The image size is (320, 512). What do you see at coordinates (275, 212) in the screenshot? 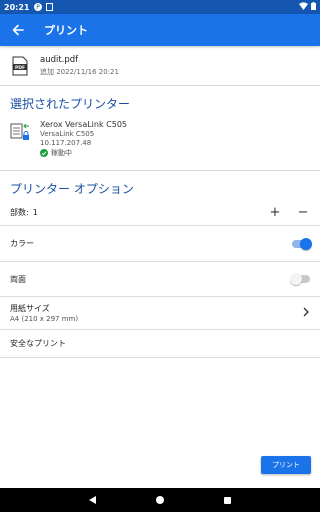
I see `increase-copies-button: +` at bounding box center [275, 212].